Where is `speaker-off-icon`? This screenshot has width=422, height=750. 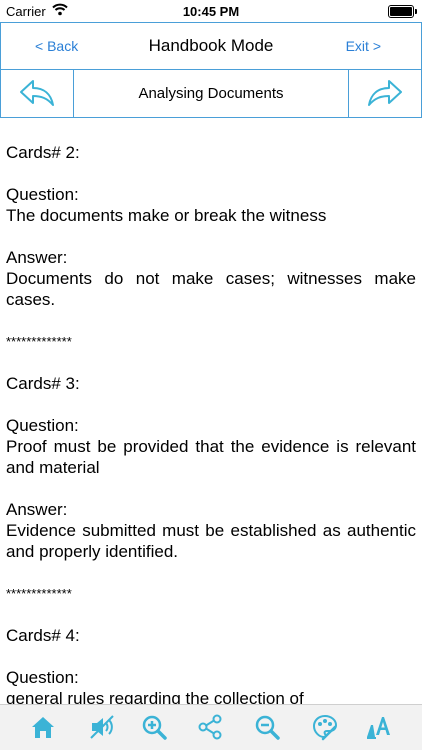 speaker-off-icon is located at coordinates (102, 727).